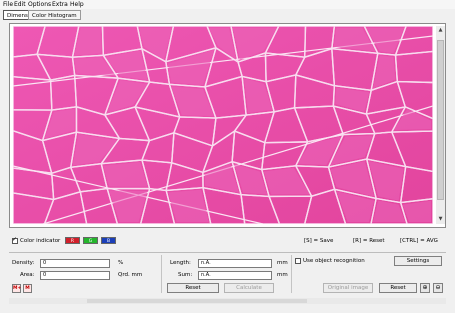 The image size is (455, 313). Describe the element at coordinates (298, 261) in the screenshot. I see `object-recognition-checkbox` at that location.